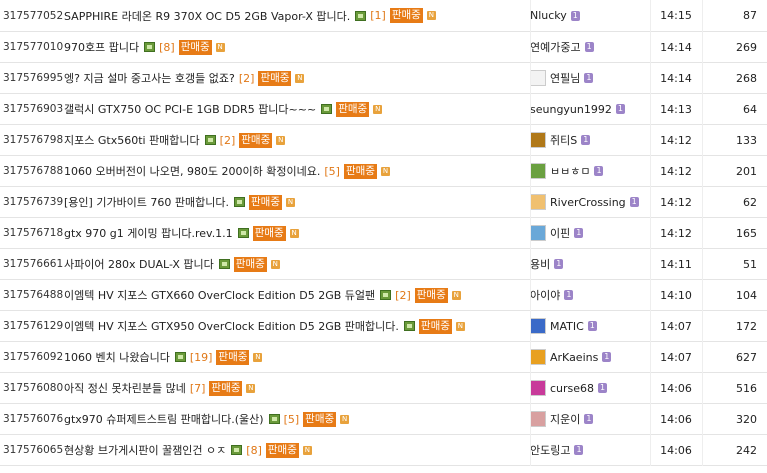  I want to click on post-number: 317576788, so click(33, 171).